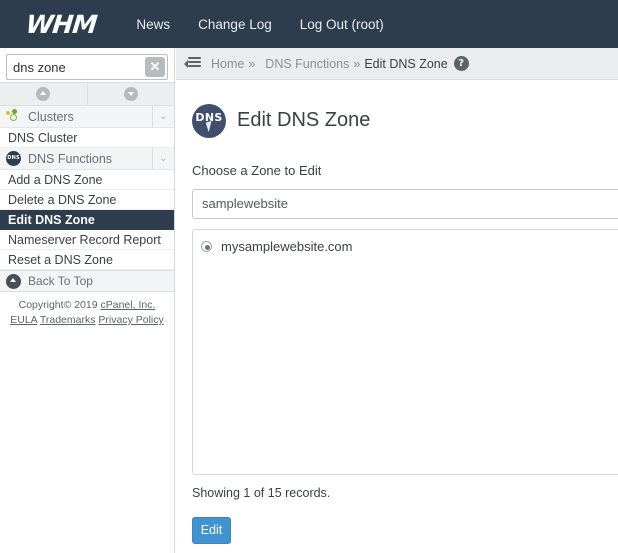 The height and width of the screenshot is (553, 618). What do you see at coordinates (405, 203) in the screenshot?
I see `zone-filter-input` at bounding box center [405, 203].